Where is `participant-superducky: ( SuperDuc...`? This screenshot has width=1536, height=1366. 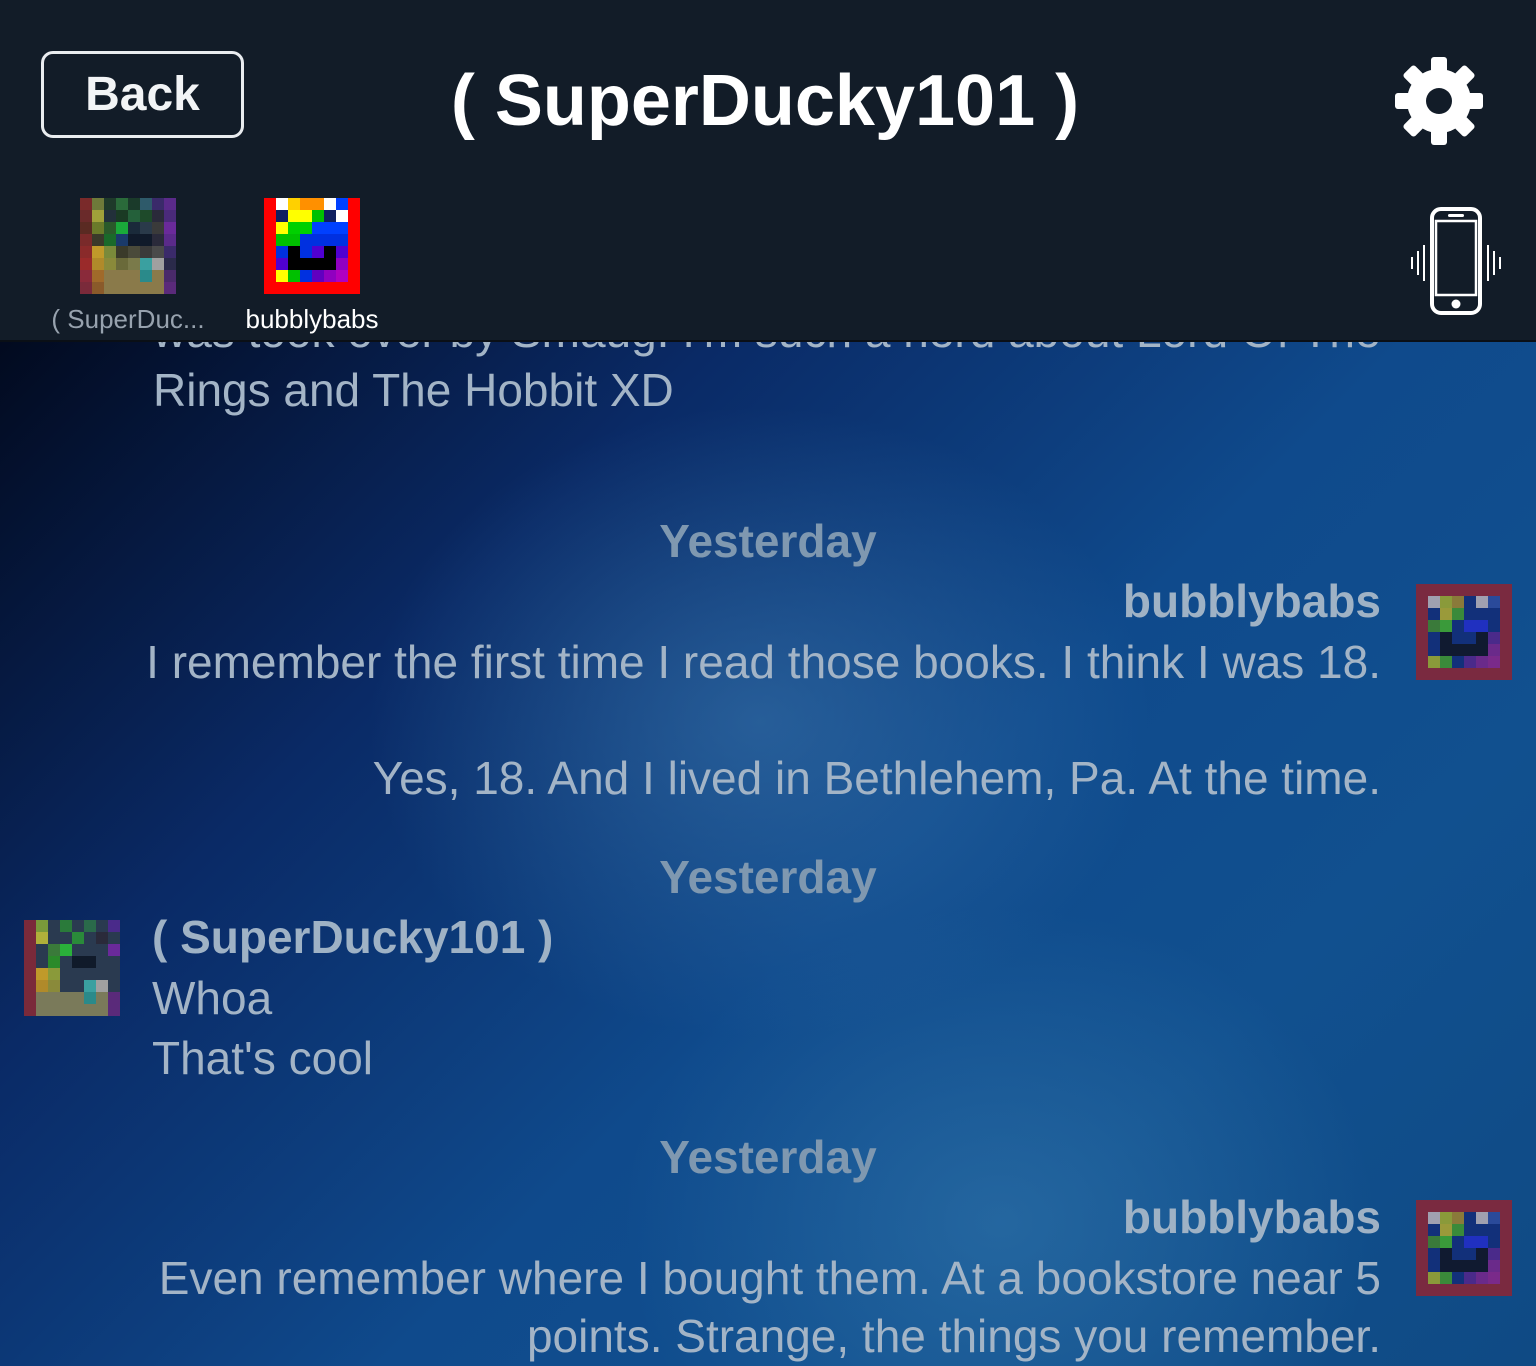 participant-superducky: ( SuperDuc... is located at coordinates (128, 266).